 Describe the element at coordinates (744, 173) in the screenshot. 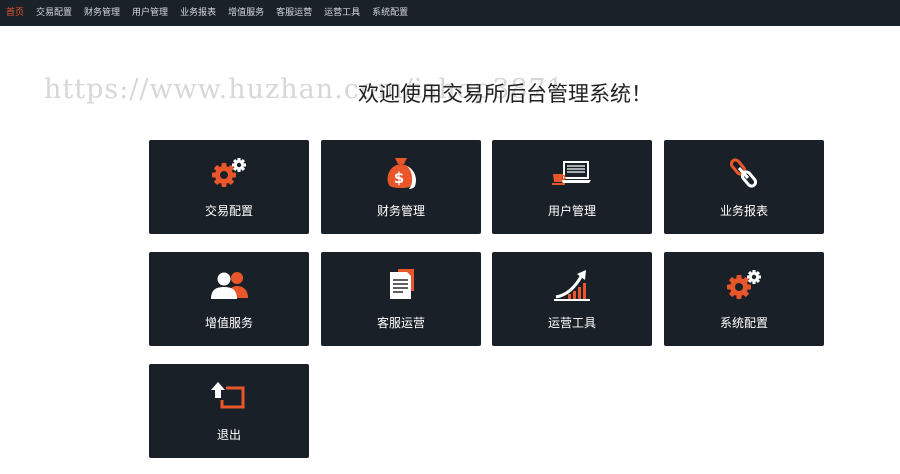

I see `link-icon` at that location.